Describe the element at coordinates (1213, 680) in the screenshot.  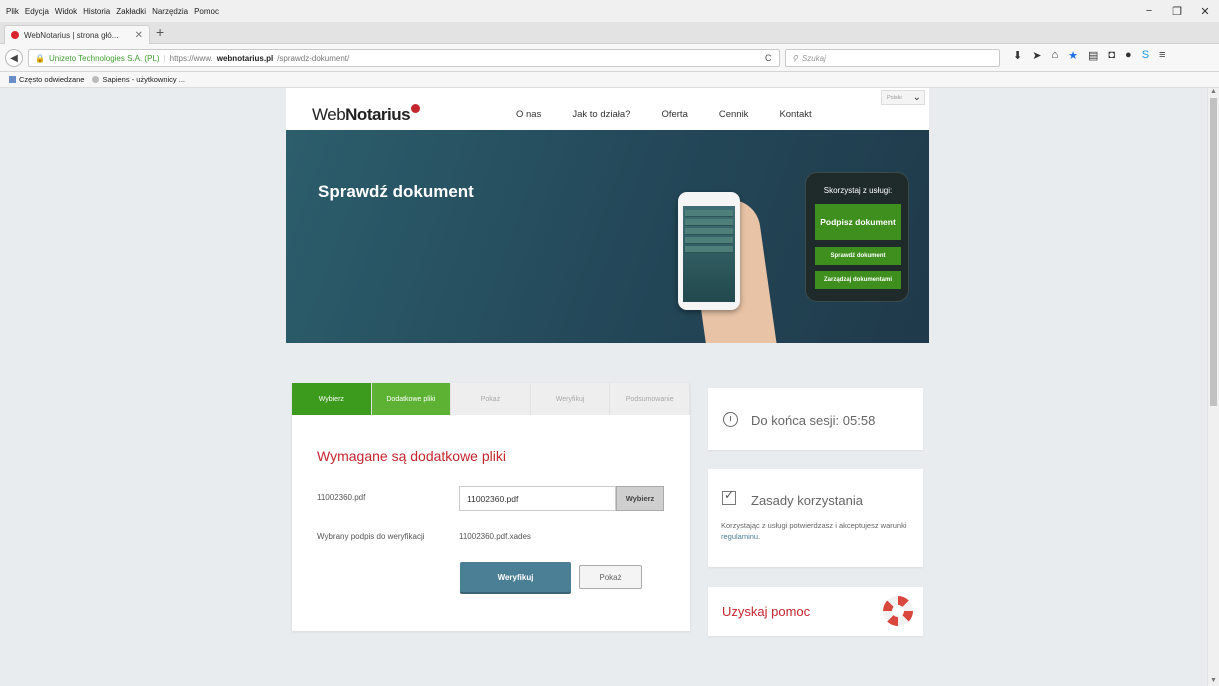
I see `scroll-down-icon: ▼` at that location.